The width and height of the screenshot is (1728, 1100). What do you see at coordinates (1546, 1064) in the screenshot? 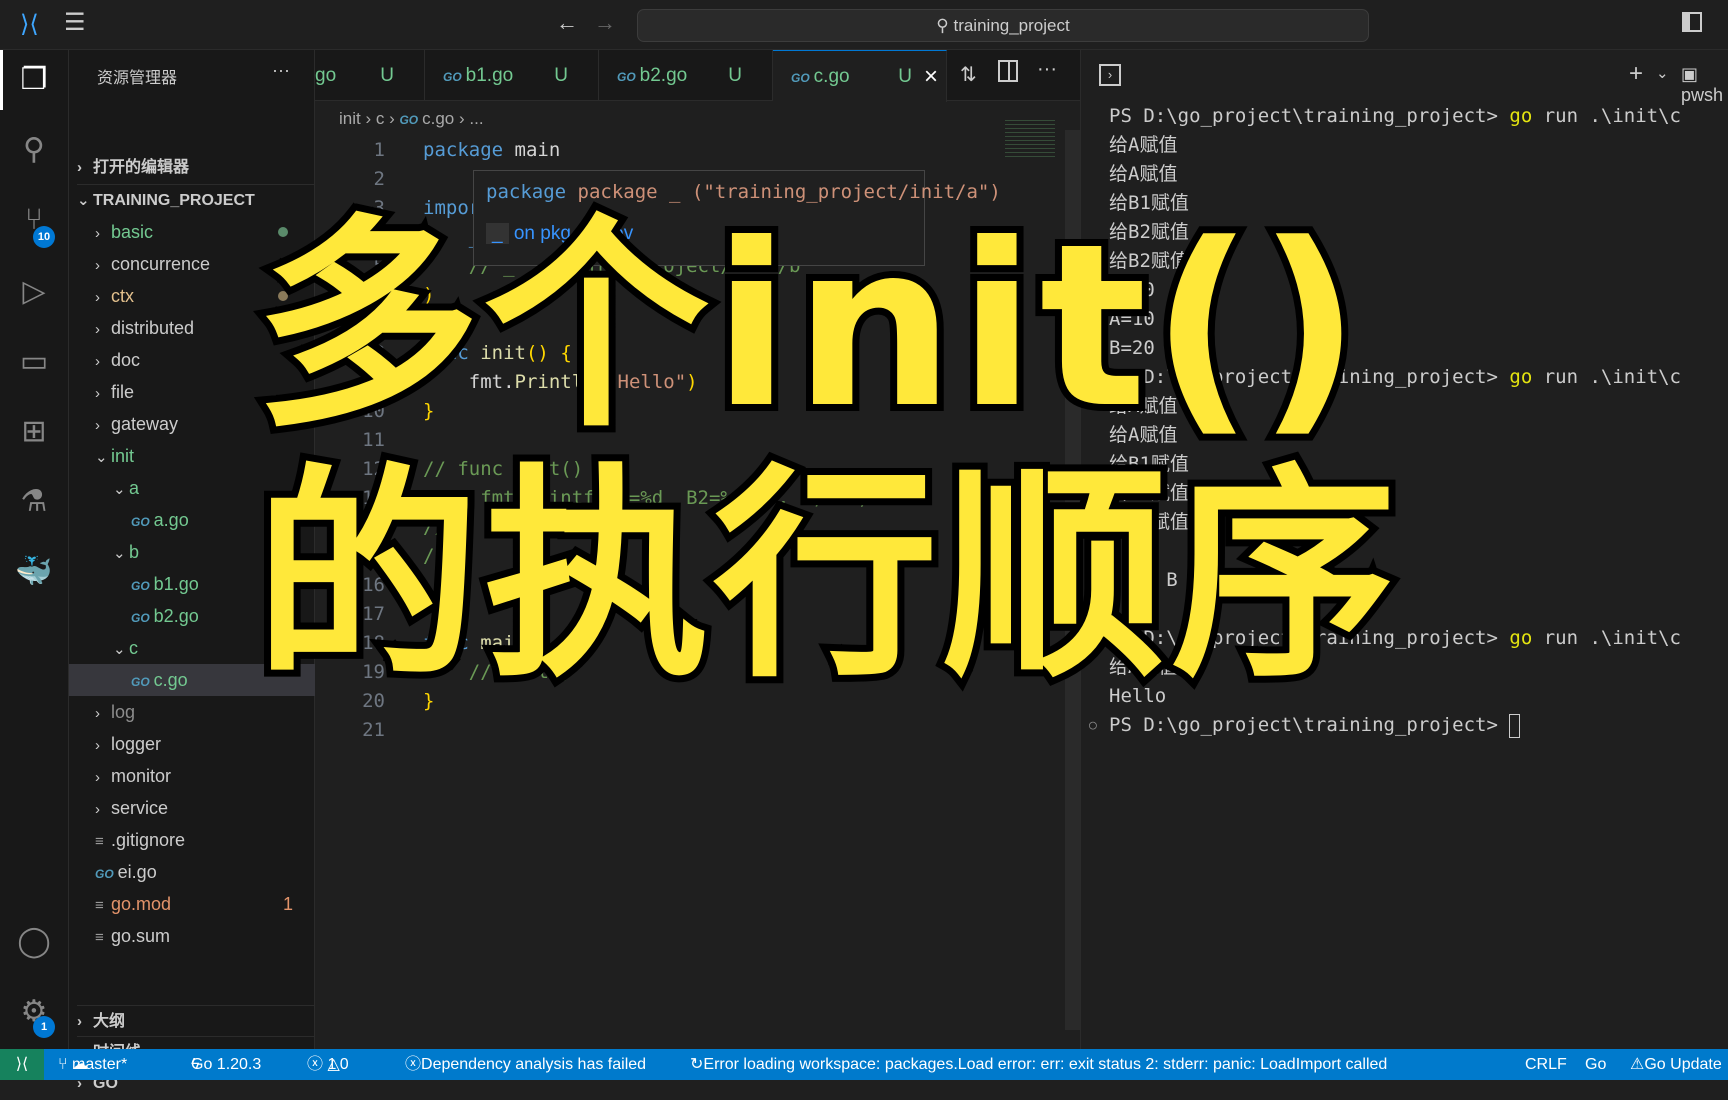
I see `eol-indicator: CRLF` at bounding box center [1546, 1064].